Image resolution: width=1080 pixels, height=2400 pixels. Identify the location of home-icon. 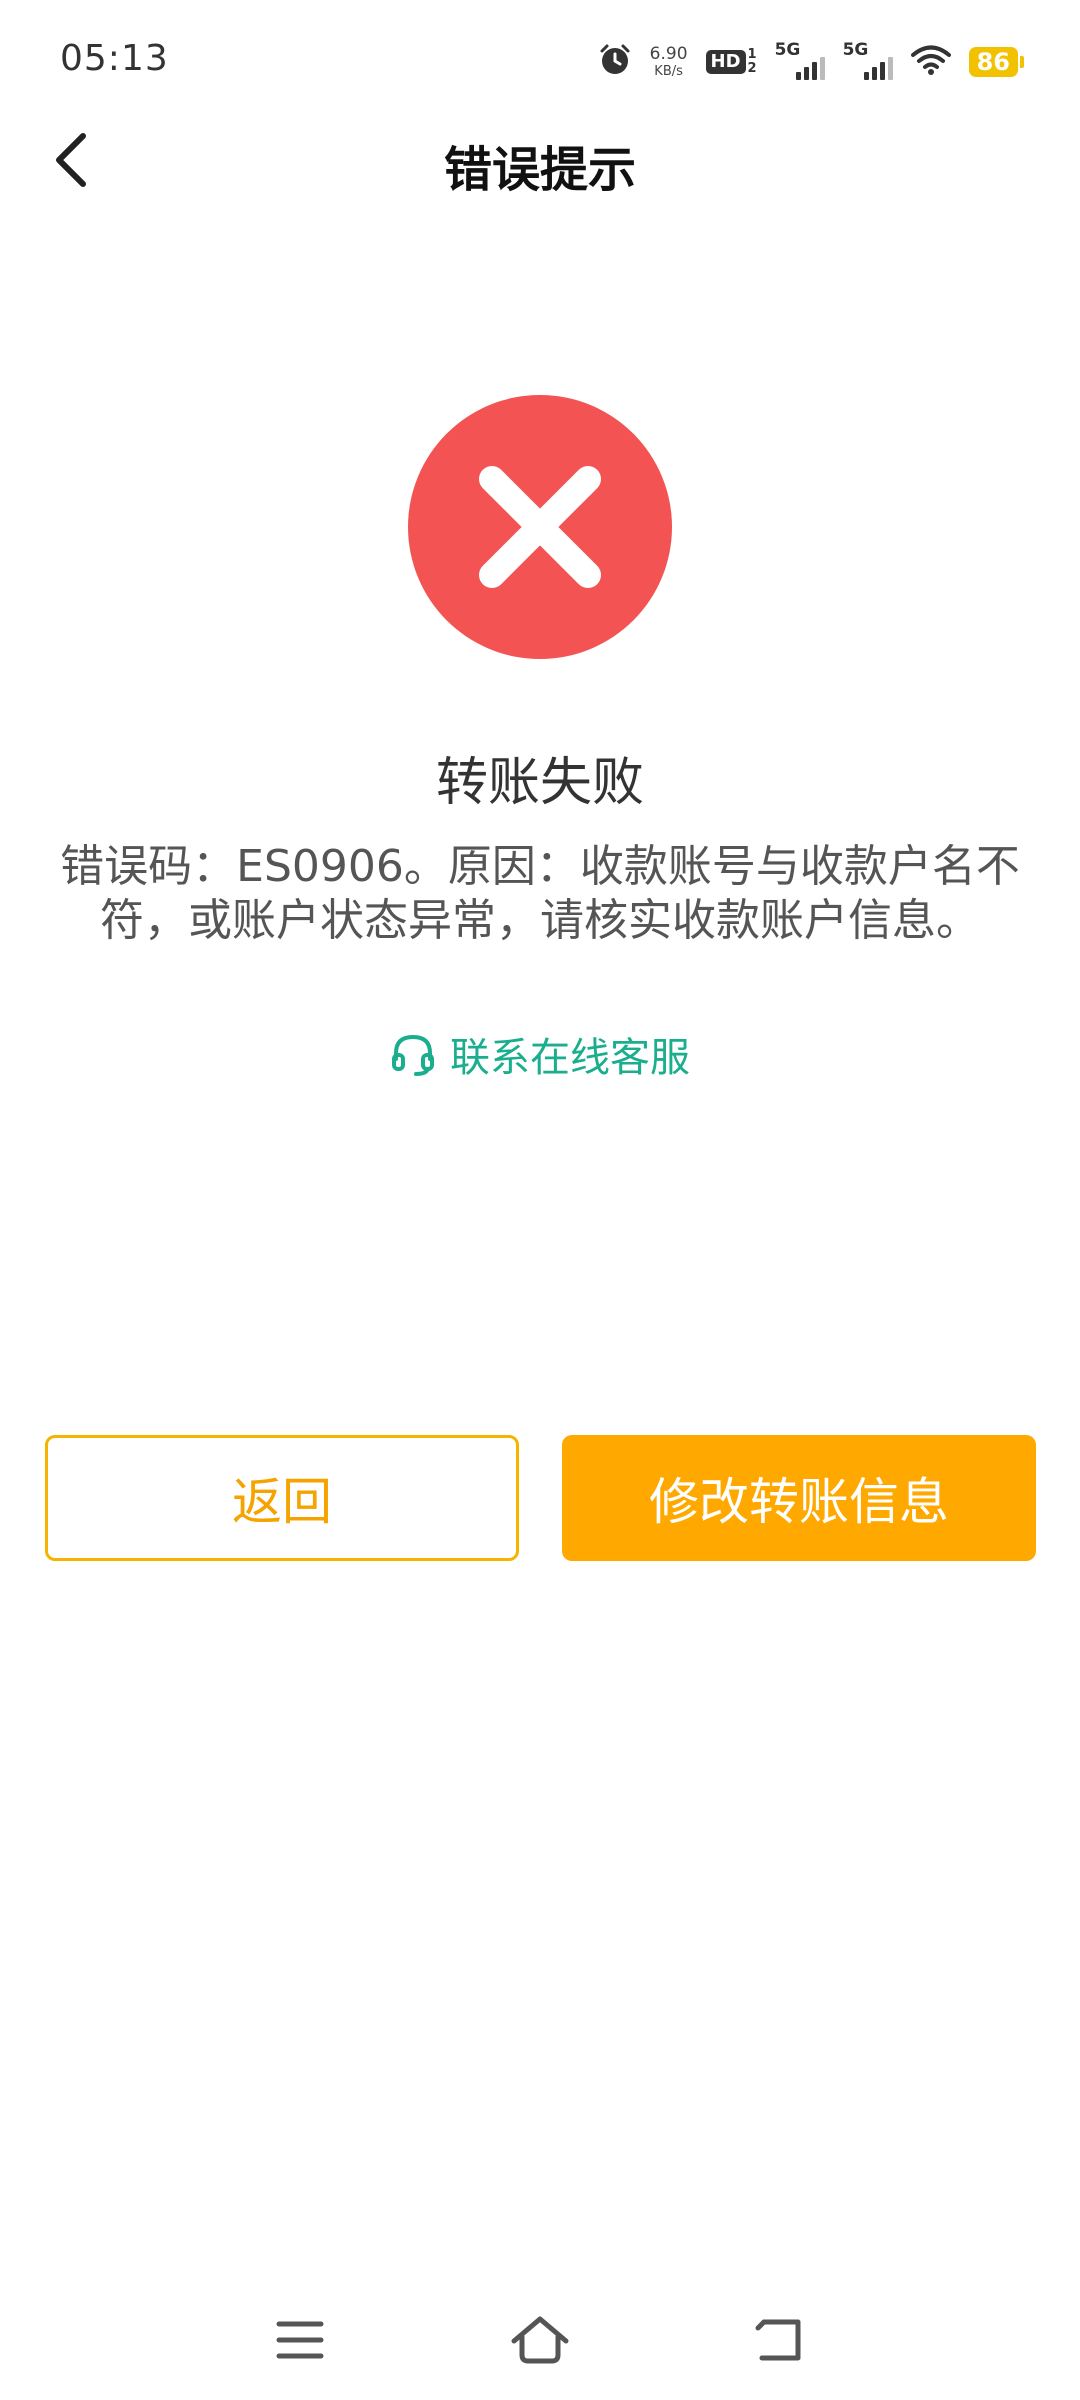
(540, 2340).